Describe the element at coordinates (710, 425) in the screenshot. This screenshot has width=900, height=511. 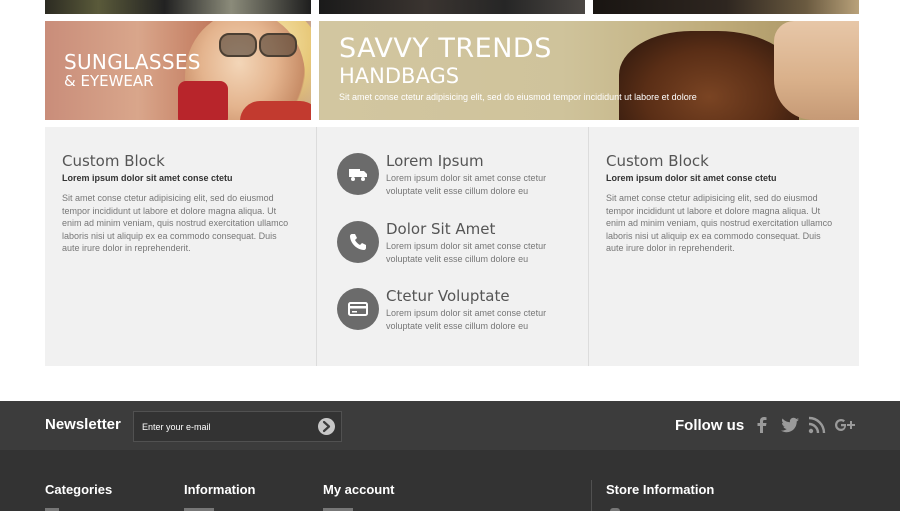
I see `follow-us-label: Follow us` at that location.